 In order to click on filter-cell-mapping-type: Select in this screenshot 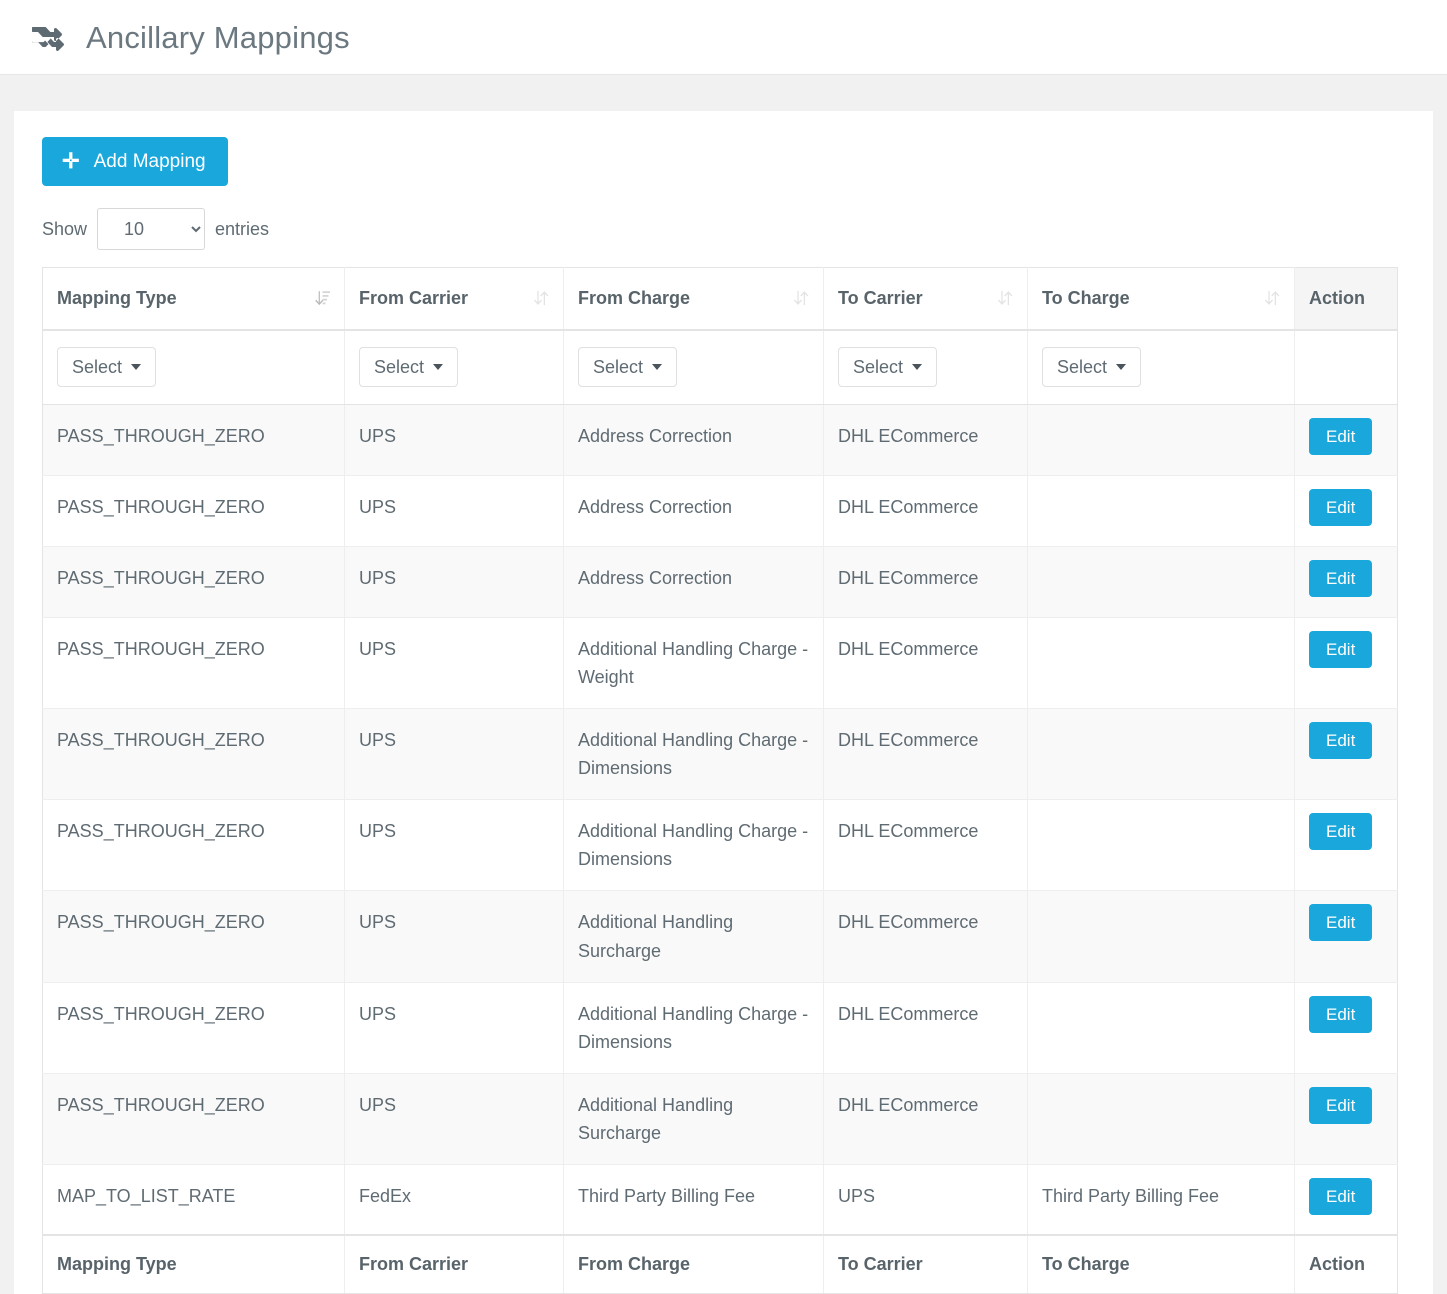, I will do `click(193, 367)`.